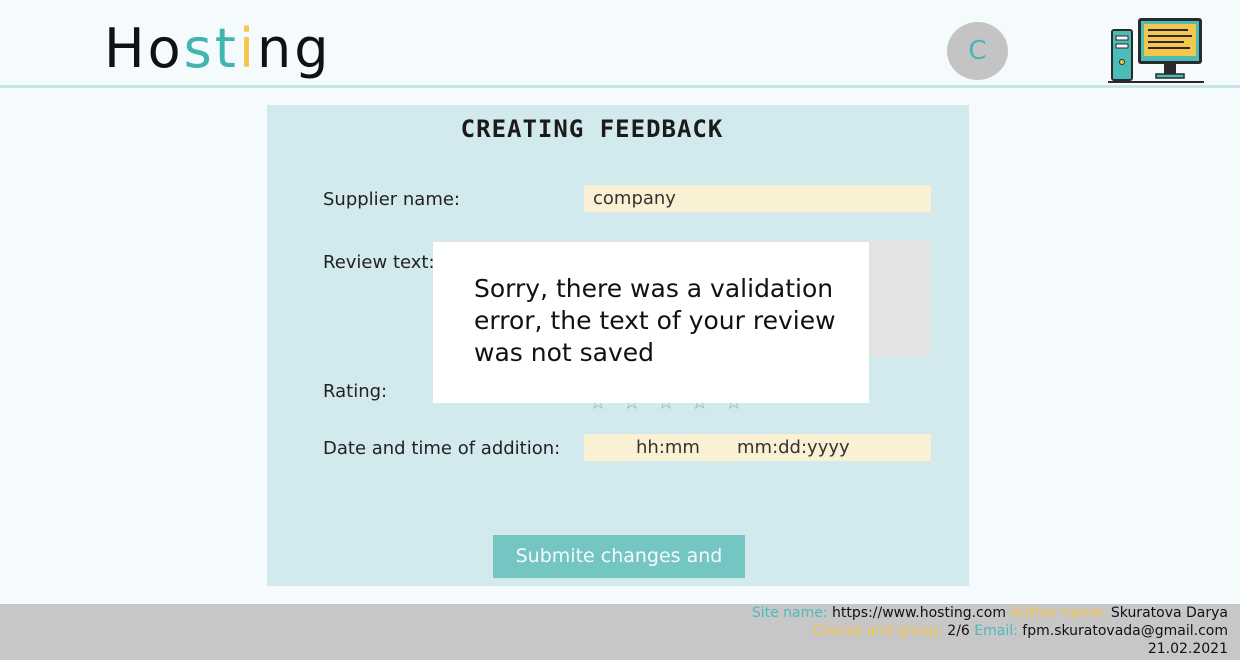 The width and height of the screenshot is (1240, 660). What do you see at coordinates (878, 631) in the screenshot?
I see `course-group-key: Course and group:` at bounding box center [878, 631].